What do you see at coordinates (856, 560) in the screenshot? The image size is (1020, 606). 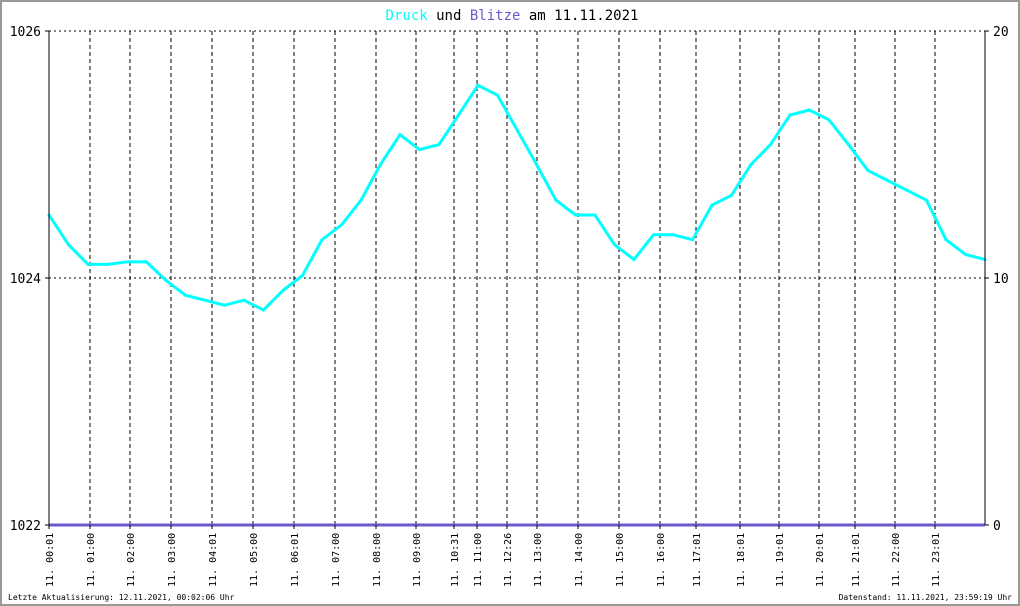 I see `x-tick-label: 11. 21:01` at bounding box center [856, 560].